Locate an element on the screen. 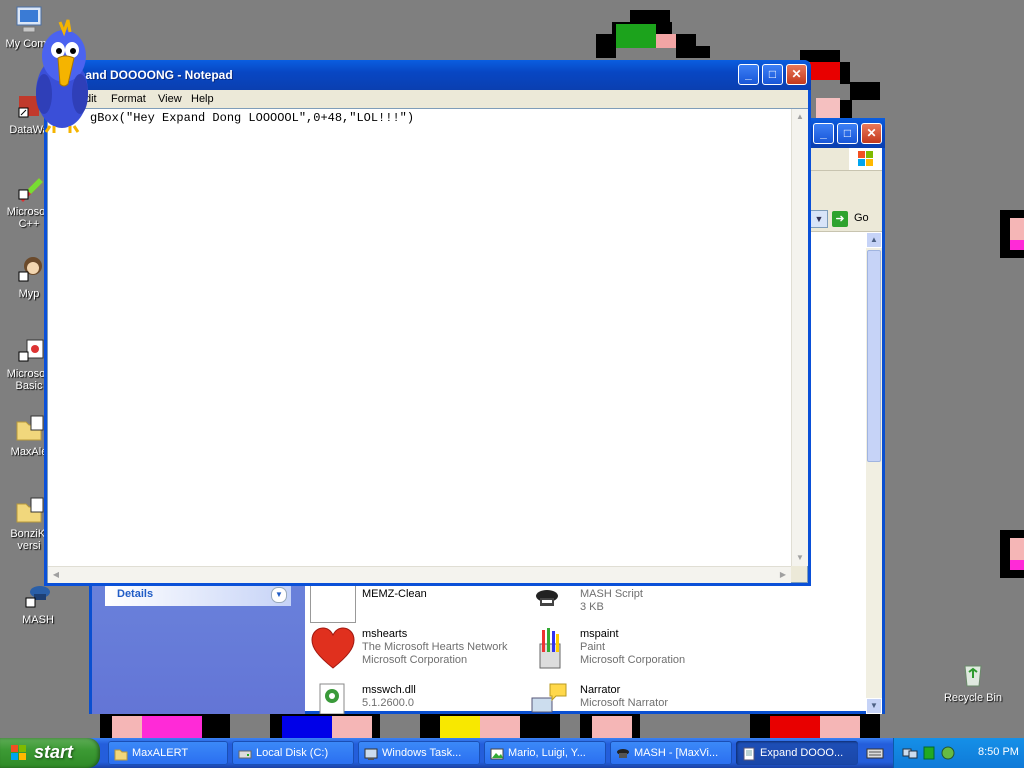 This screenshot has height=768, width=1024. desktop-icon-label: MASH is located at coordinates (38, 620).